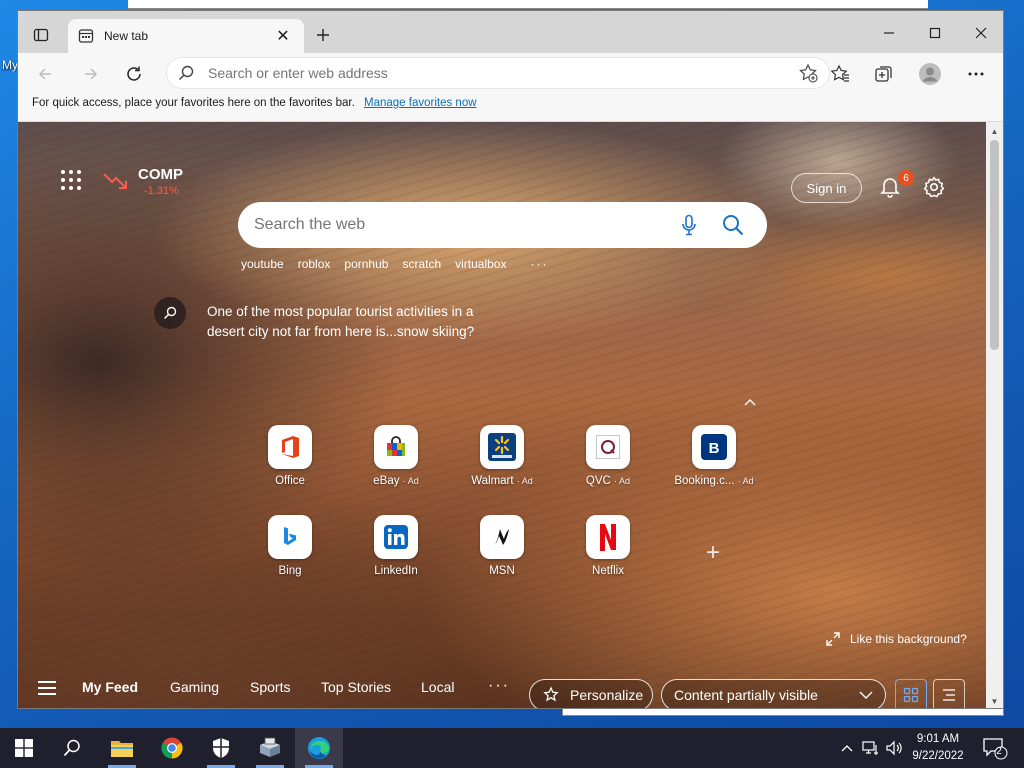 The width and height of the screenshot is (1024, 768). Describe the element at coordinates (72, 748) in the screenshot. I see `taskbar-search-button` at that location.